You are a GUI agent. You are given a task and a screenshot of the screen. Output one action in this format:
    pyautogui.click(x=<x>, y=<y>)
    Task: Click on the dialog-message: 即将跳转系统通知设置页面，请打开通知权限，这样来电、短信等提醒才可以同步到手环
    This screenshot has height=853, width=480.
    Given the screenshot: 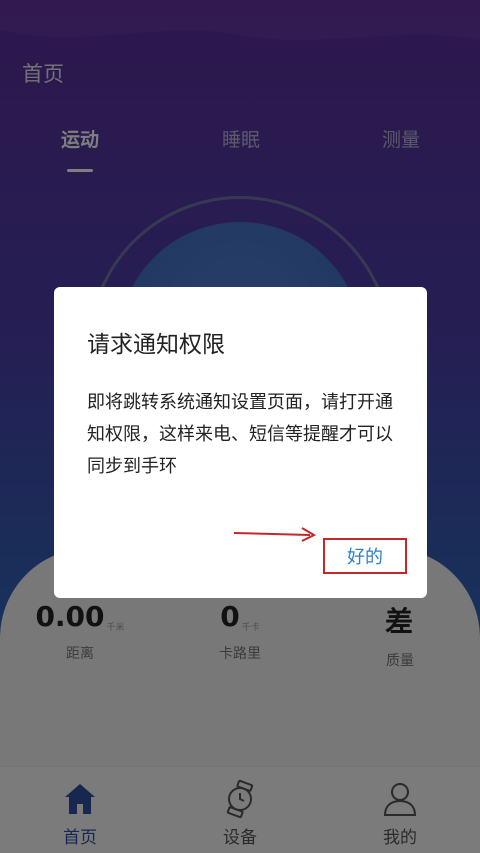 What is the action you would take?
    pyautogui.click(x=240, y=434)
    